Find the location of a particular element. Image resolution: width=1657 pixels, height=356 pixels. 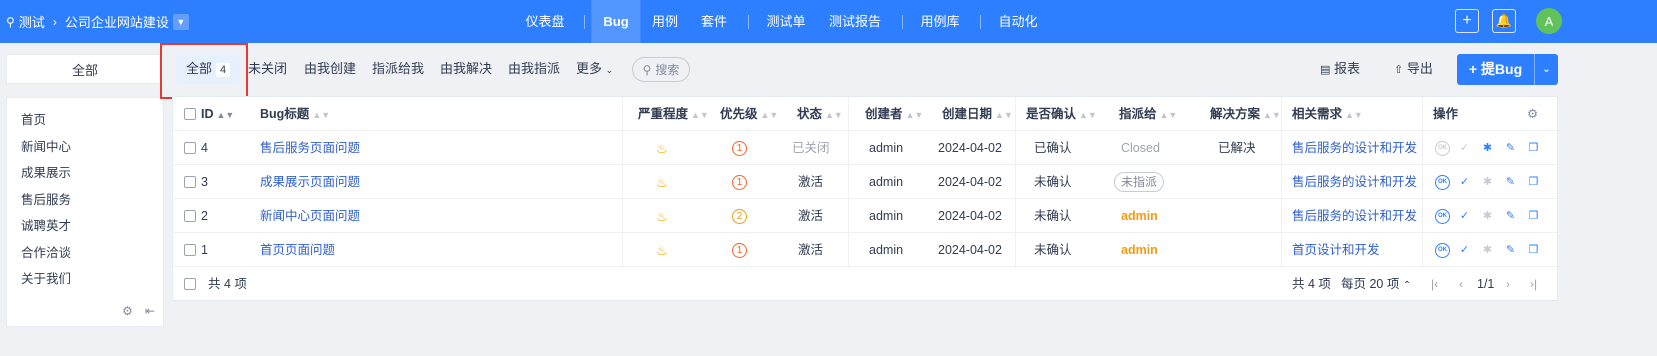

magic-icon: ✱ is located at coordinates (1487, 148).